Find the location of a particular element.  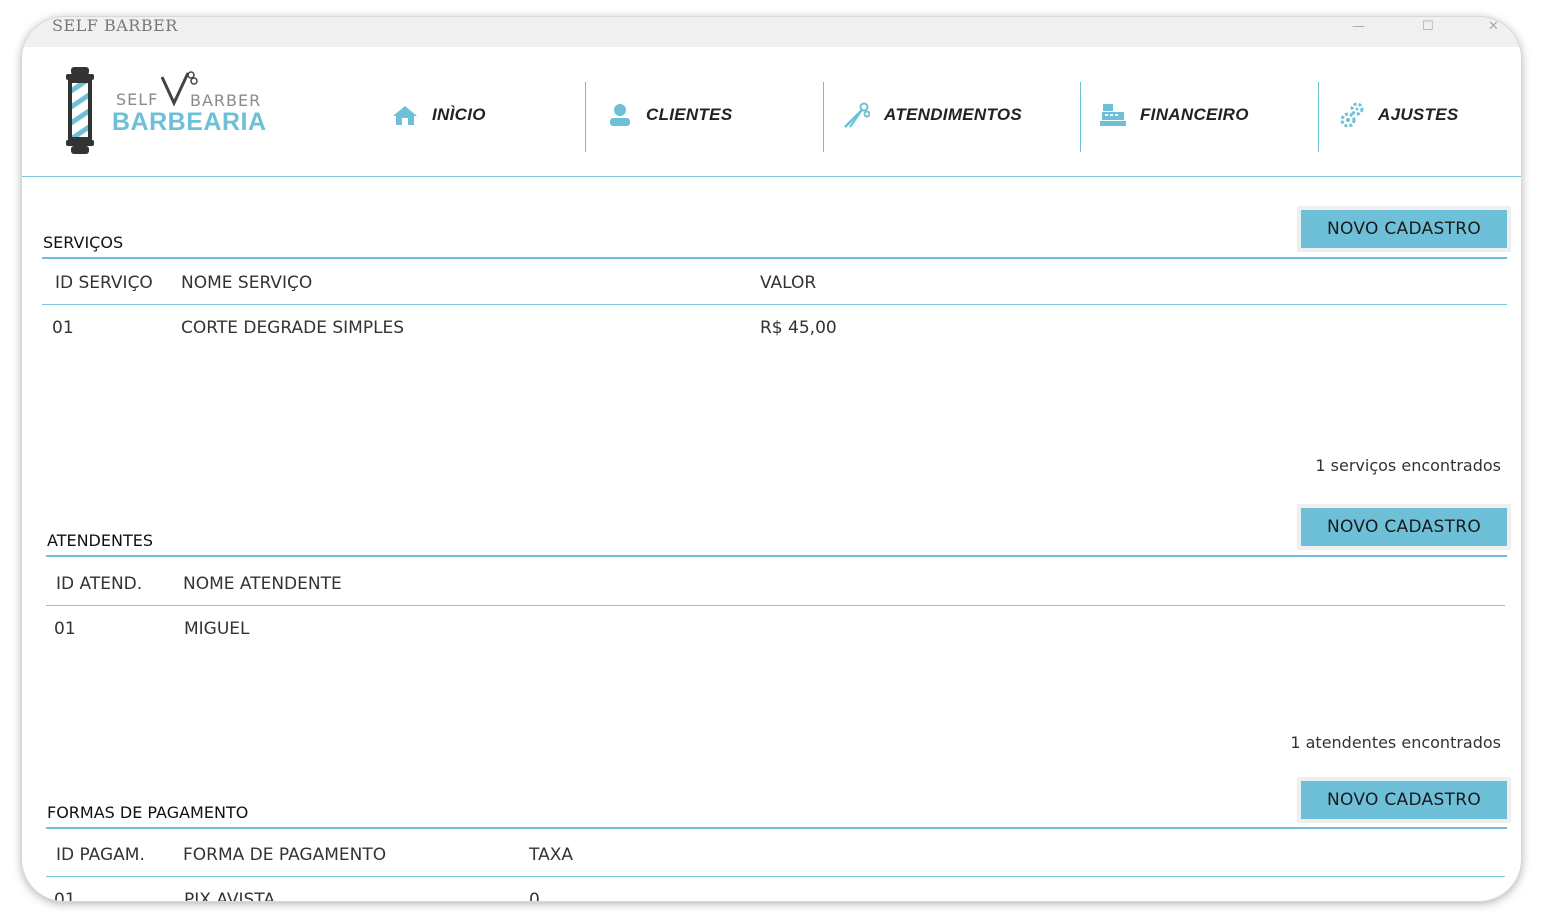

home-icon is located at coordinates (405, 115).